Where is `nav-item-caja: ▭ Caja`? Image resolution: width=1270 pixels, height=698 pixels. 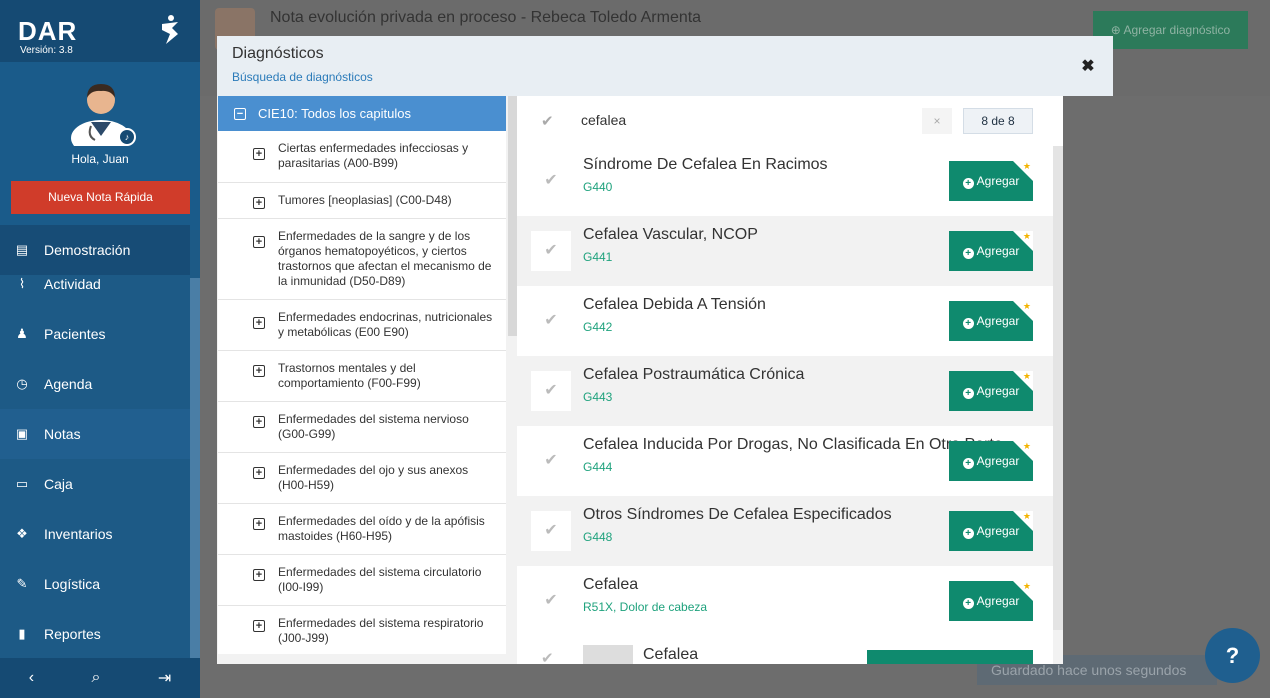 nav-item-caja: ▭ Caja is located at coordinates (95, 484).